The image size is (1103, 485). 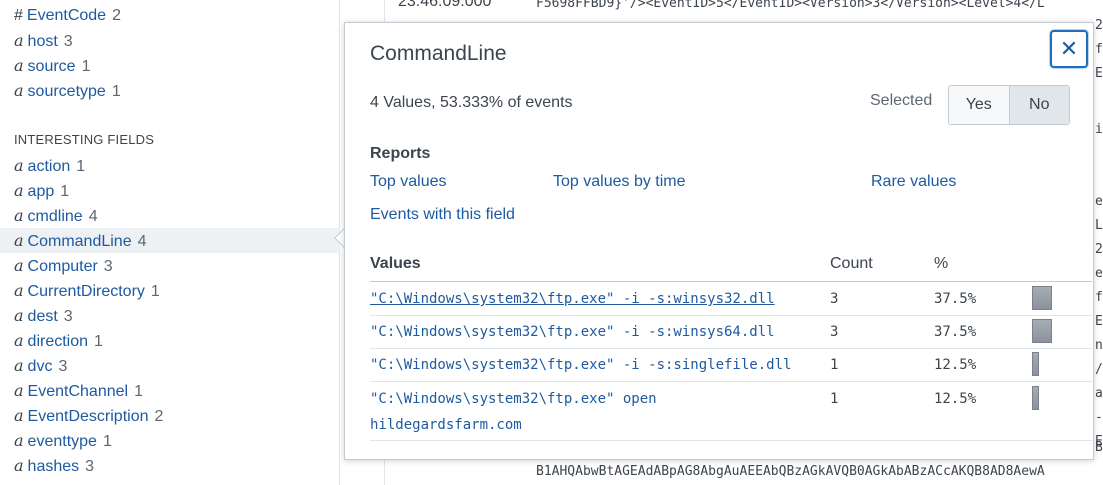 What do you see at coordinates (84, 139) in the screenshot?
I see `interesting-fields-heading: INTERESTING FIELDS` at bounding box center [84, 139].